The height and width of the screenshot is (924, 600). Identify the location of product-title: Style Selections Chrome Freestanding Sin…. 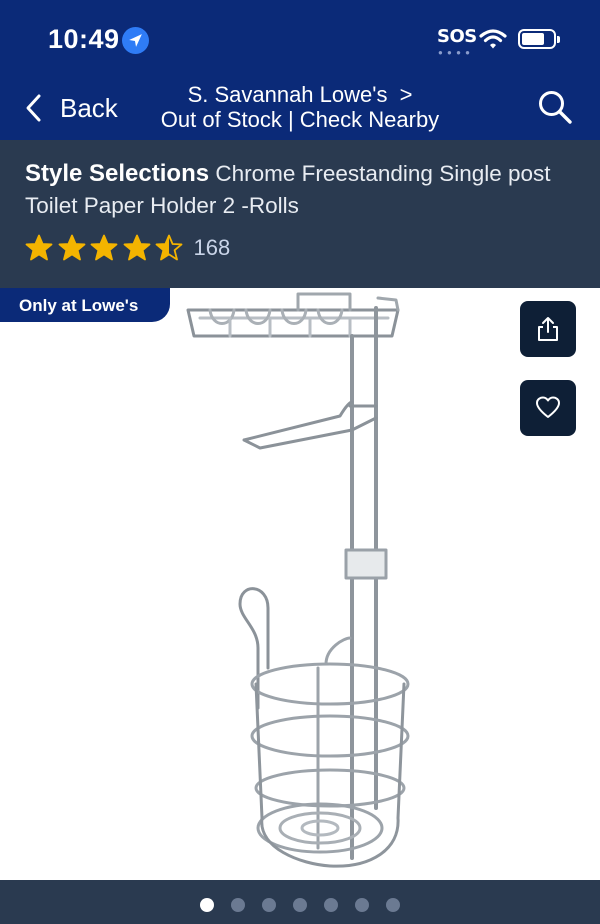
(295, 190).